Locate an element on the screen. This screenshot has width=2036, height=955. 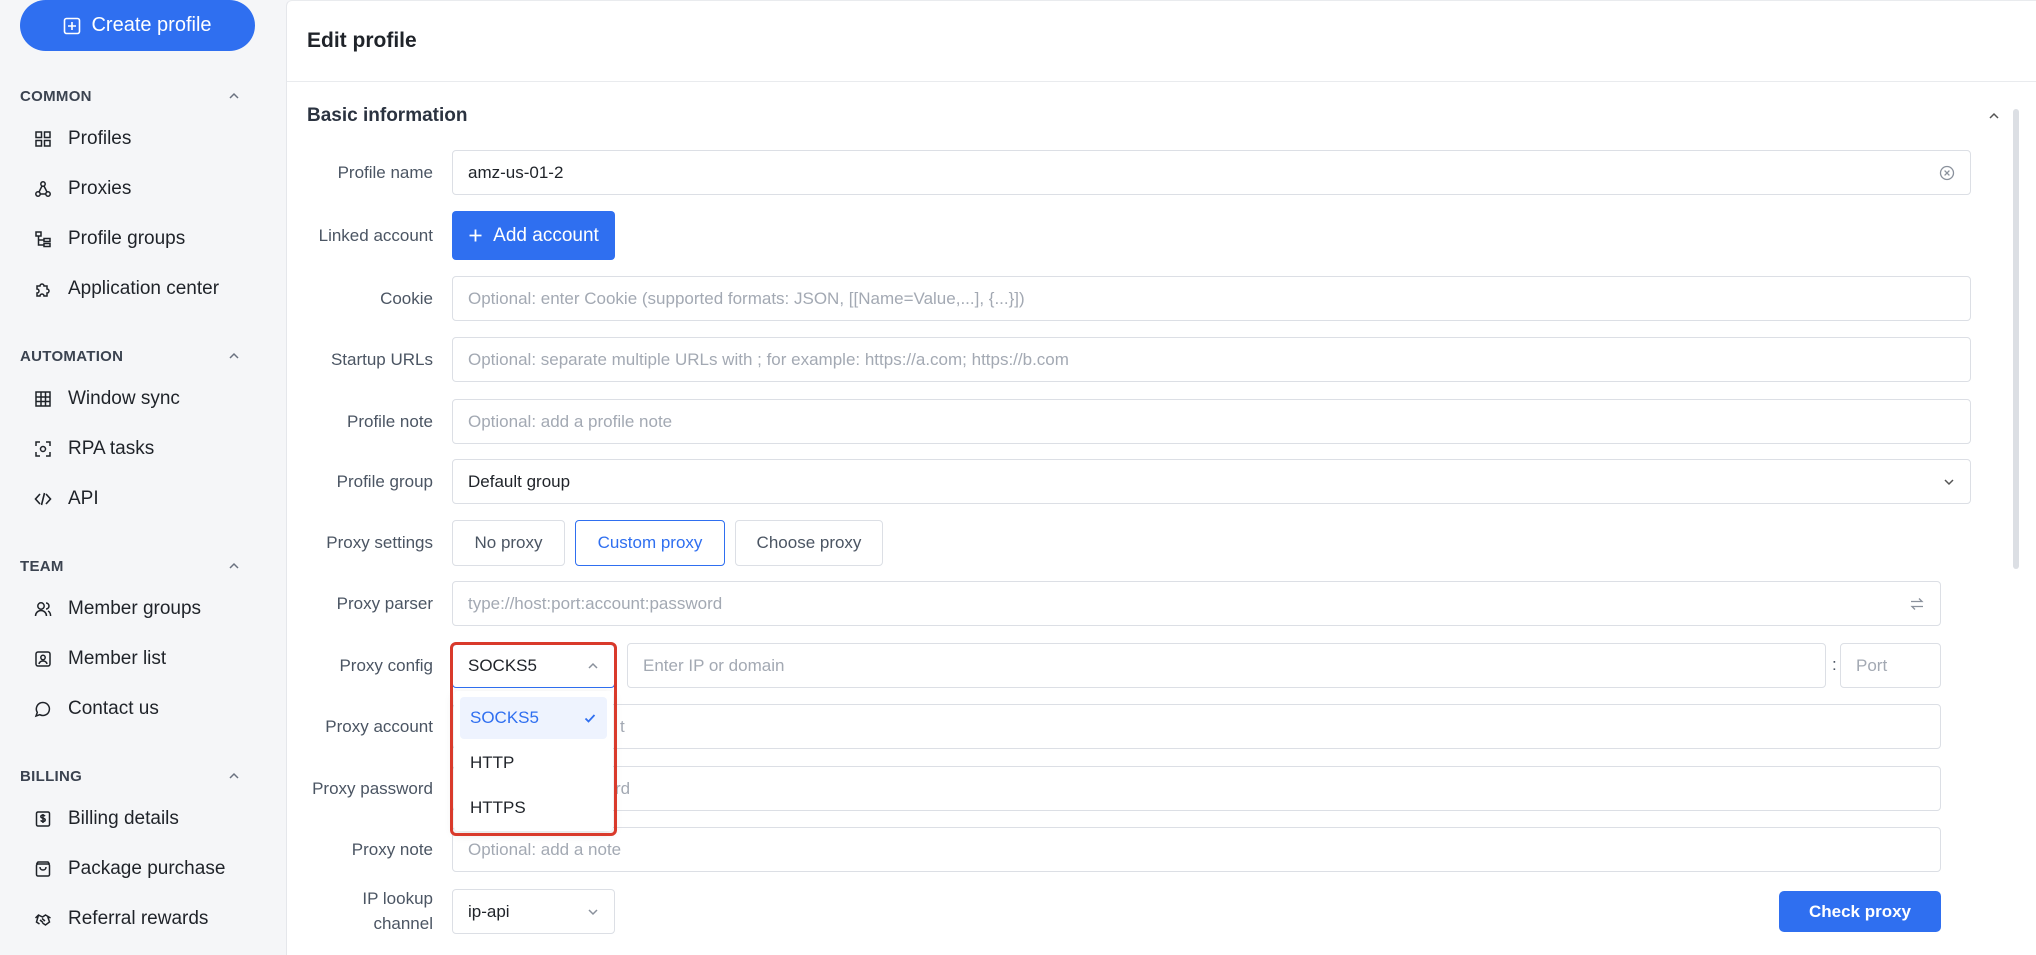
proxy-account-label: Proxy account is located at coordinates (379, 726).